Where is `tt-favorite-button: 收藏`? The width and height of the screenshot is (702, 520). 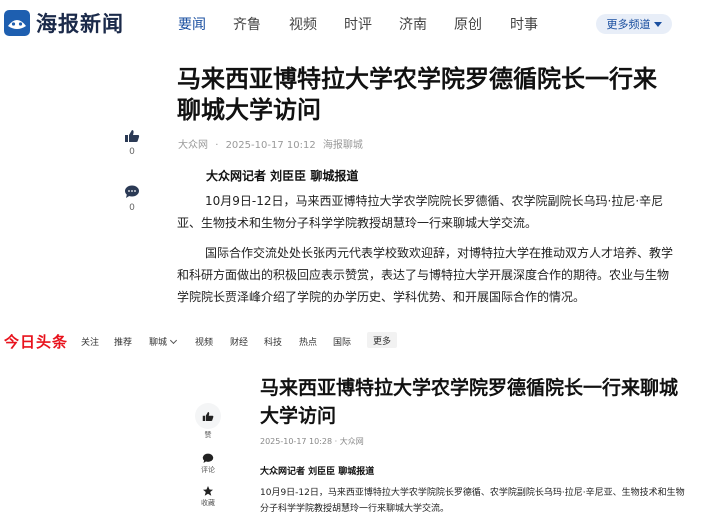
tt-favorite-button: 收藏 is located at coordinates (208, 496).